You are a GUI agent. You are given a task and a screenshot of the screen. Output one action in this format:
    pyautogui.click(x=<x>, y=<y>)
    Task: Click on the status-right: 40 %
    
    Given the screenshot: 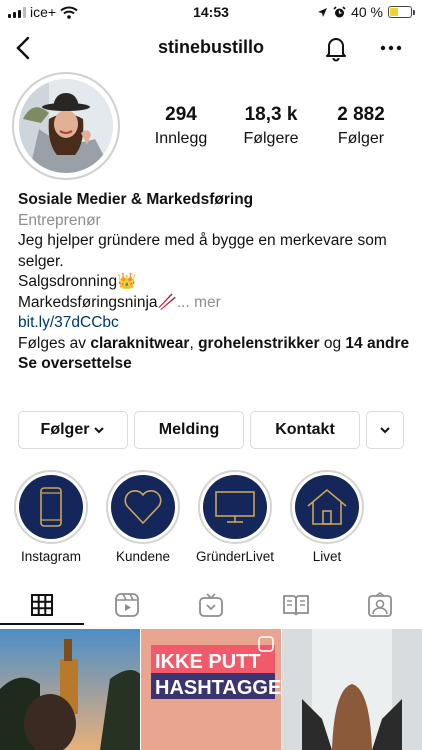 What is the action you would take?
    pyautogui.click(x=366, y=12)
    